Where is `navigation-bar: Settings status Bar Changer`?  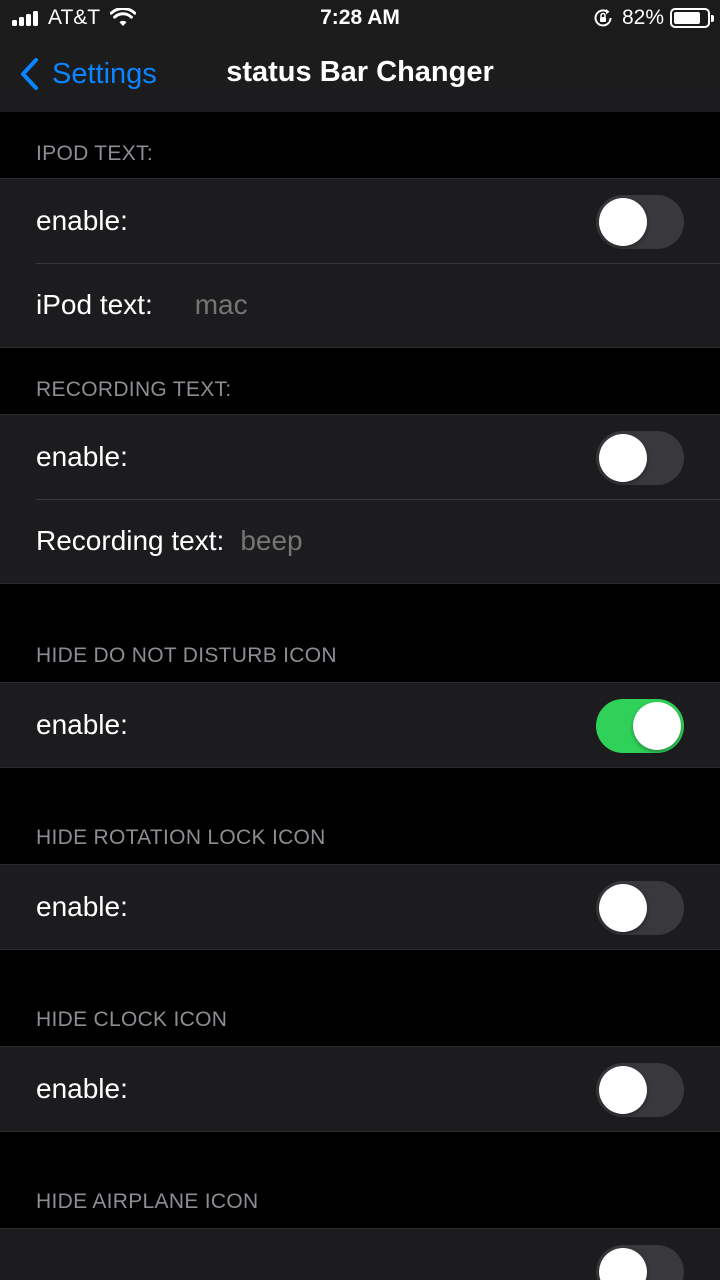
navigation-bar: Settings status Bar Changer is located at coordinates (360, 74).